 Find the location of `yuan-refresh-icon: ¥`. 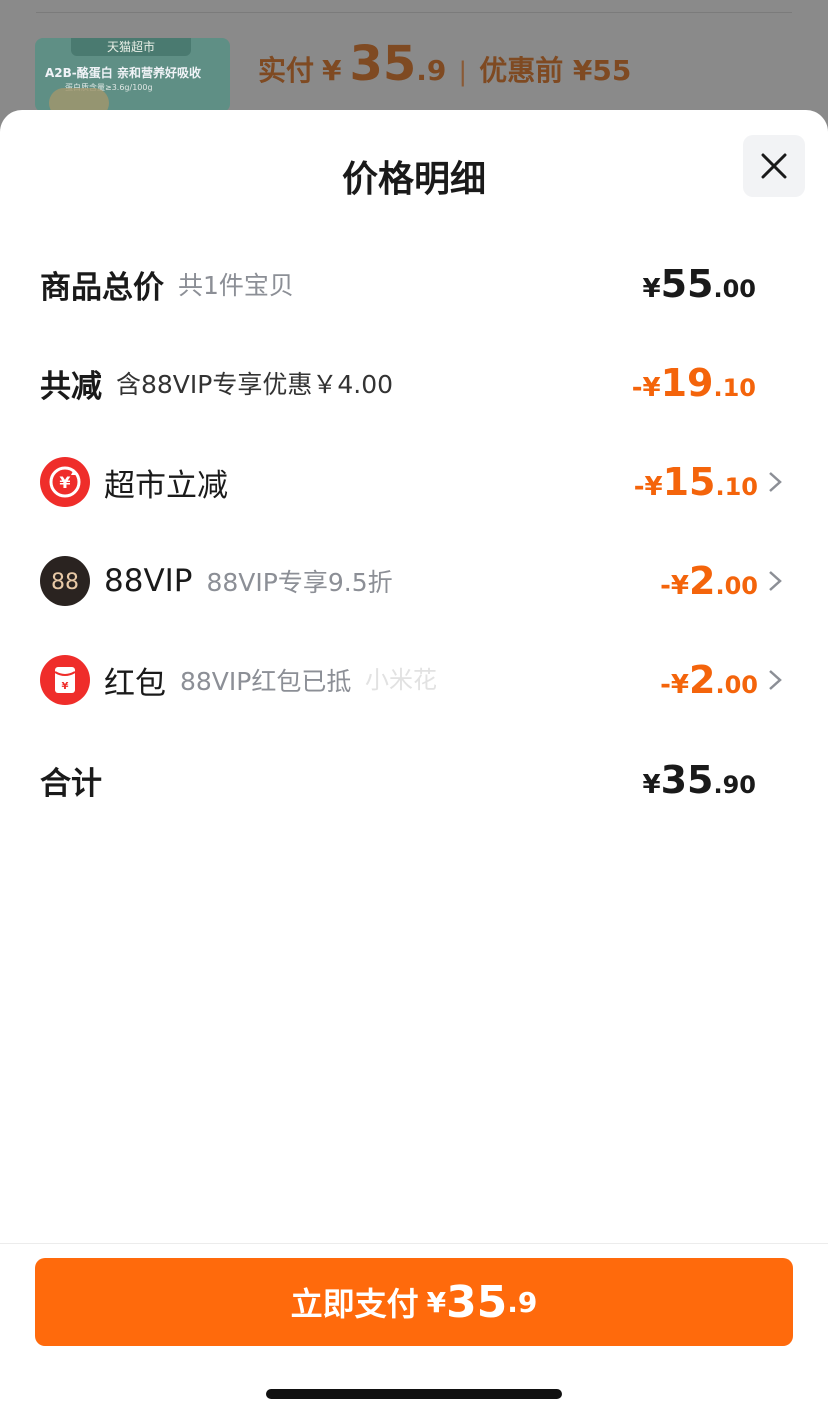

yuan-refresh-icon: ¥ is located at coordinates (65, 482).